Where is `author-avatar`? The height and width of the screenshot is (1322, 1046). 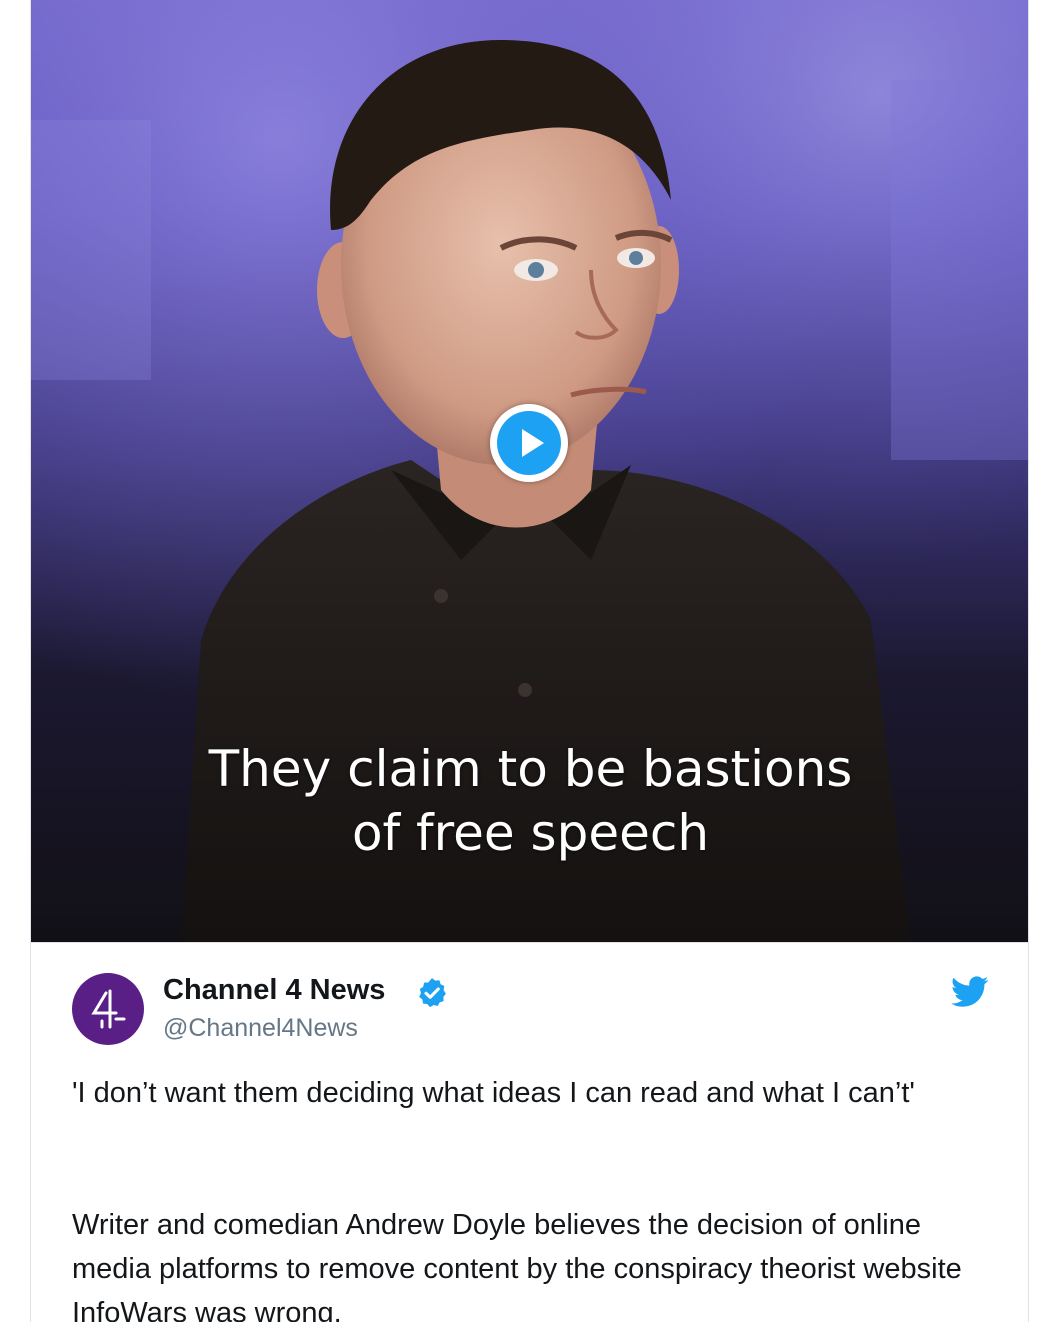 author-avatar is located at coordinates (108, 1009).